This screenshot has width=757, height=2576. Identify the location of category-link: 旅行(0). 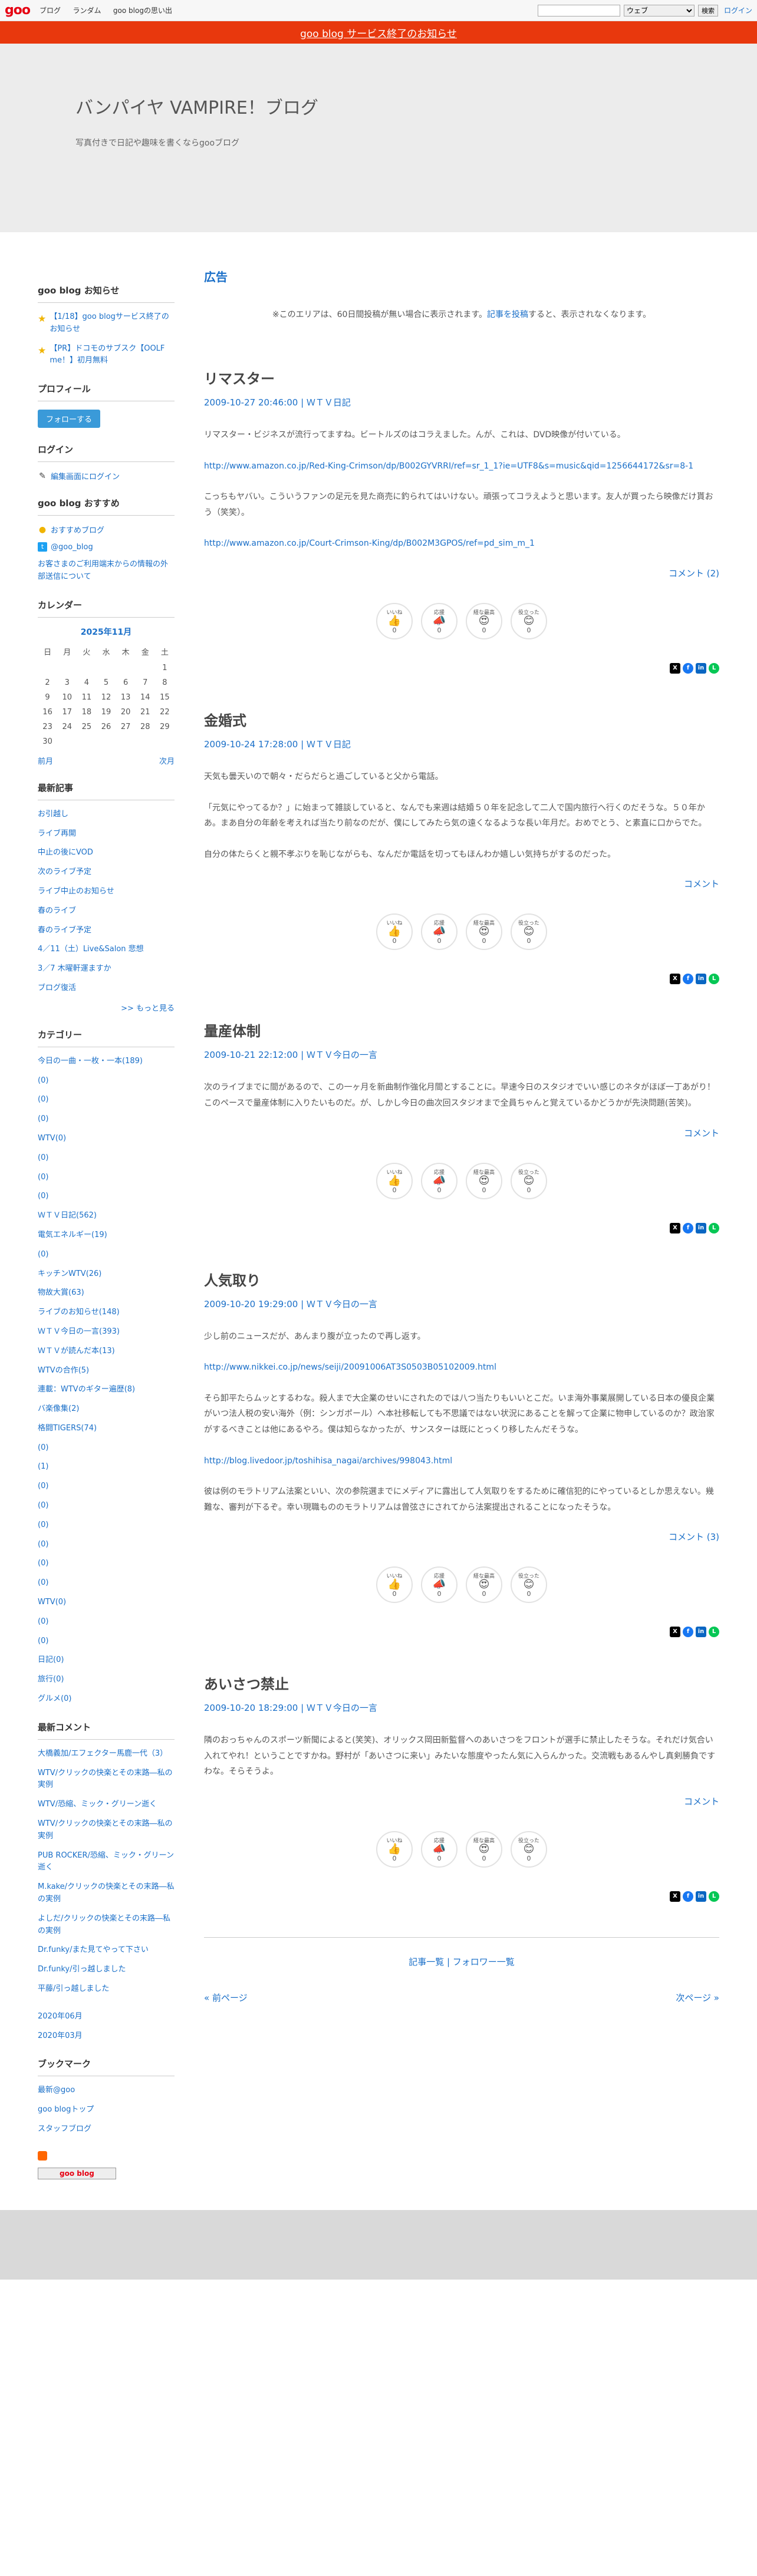
(51, 1680).